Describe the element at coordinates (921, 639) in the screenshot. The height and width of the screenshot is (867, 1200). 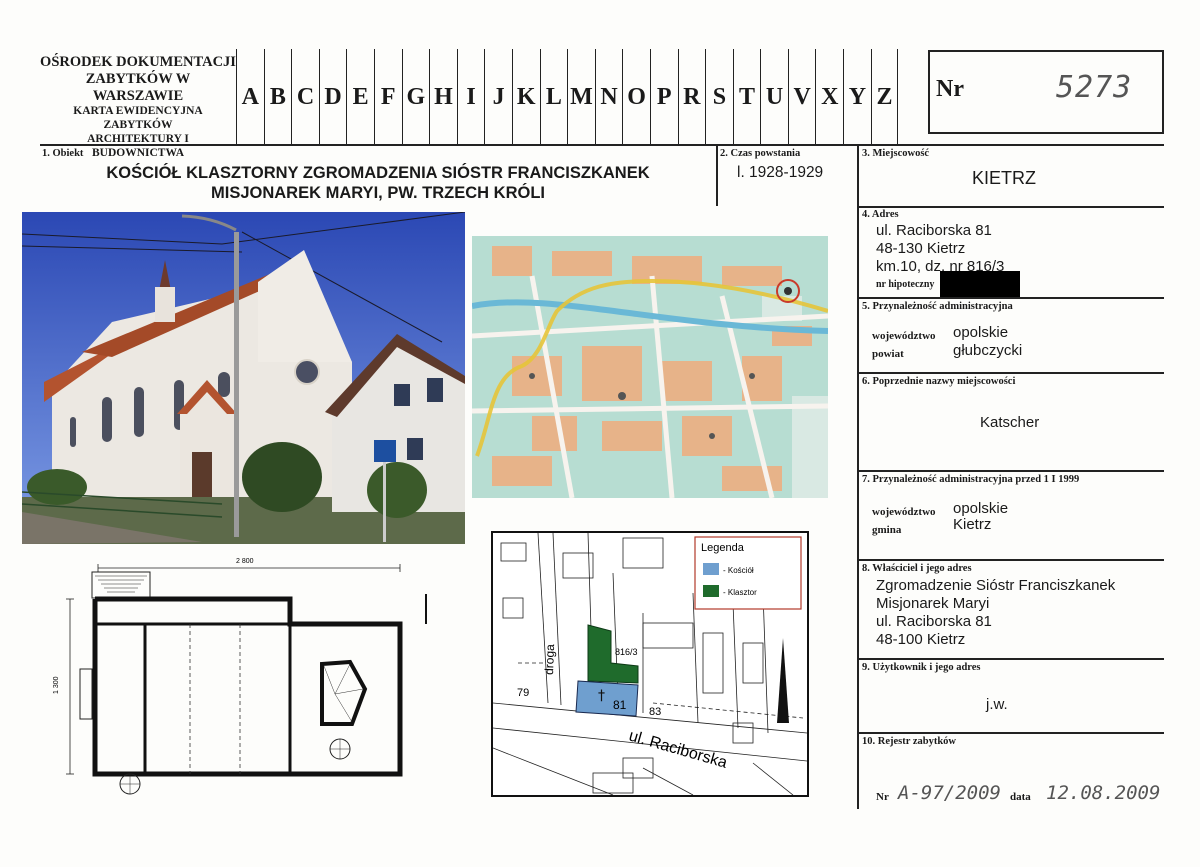
I see `wlasciciel-line-4: 48-100 Kietrz` at that location.